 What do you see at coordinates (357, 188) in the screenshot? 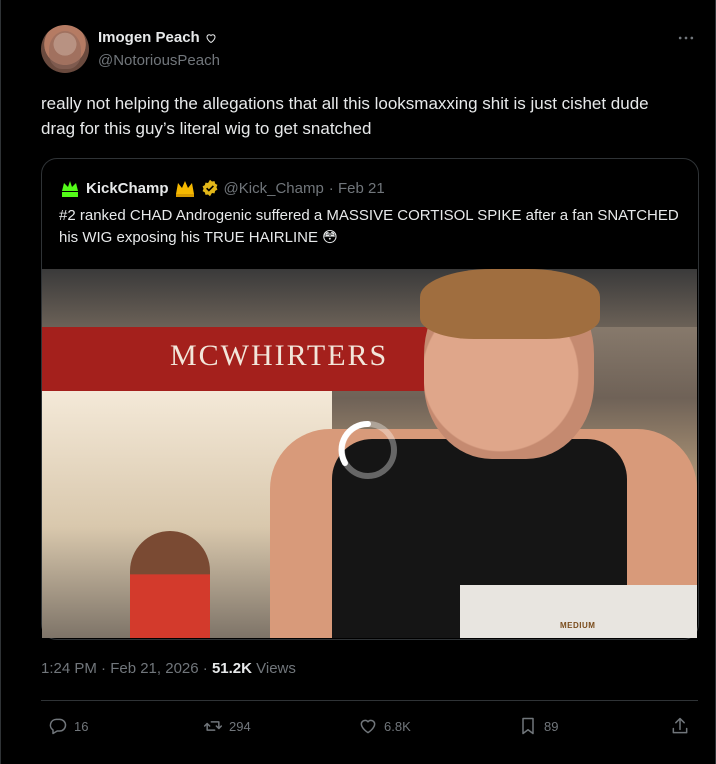
I see `quoted-post-date: · Feb 21` at bounding box center [357, 188].